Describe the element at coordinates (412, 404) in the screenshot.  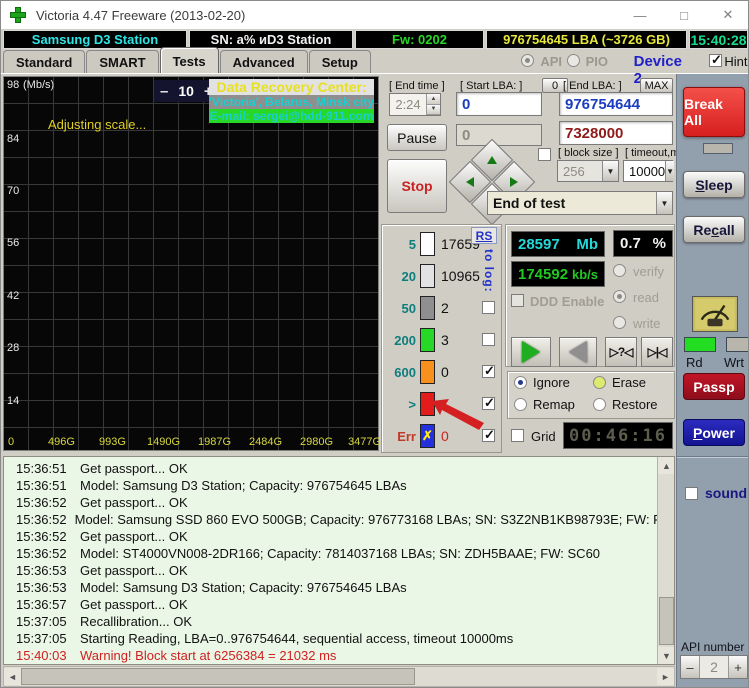
I see `legend-speed-label: >` at that location.